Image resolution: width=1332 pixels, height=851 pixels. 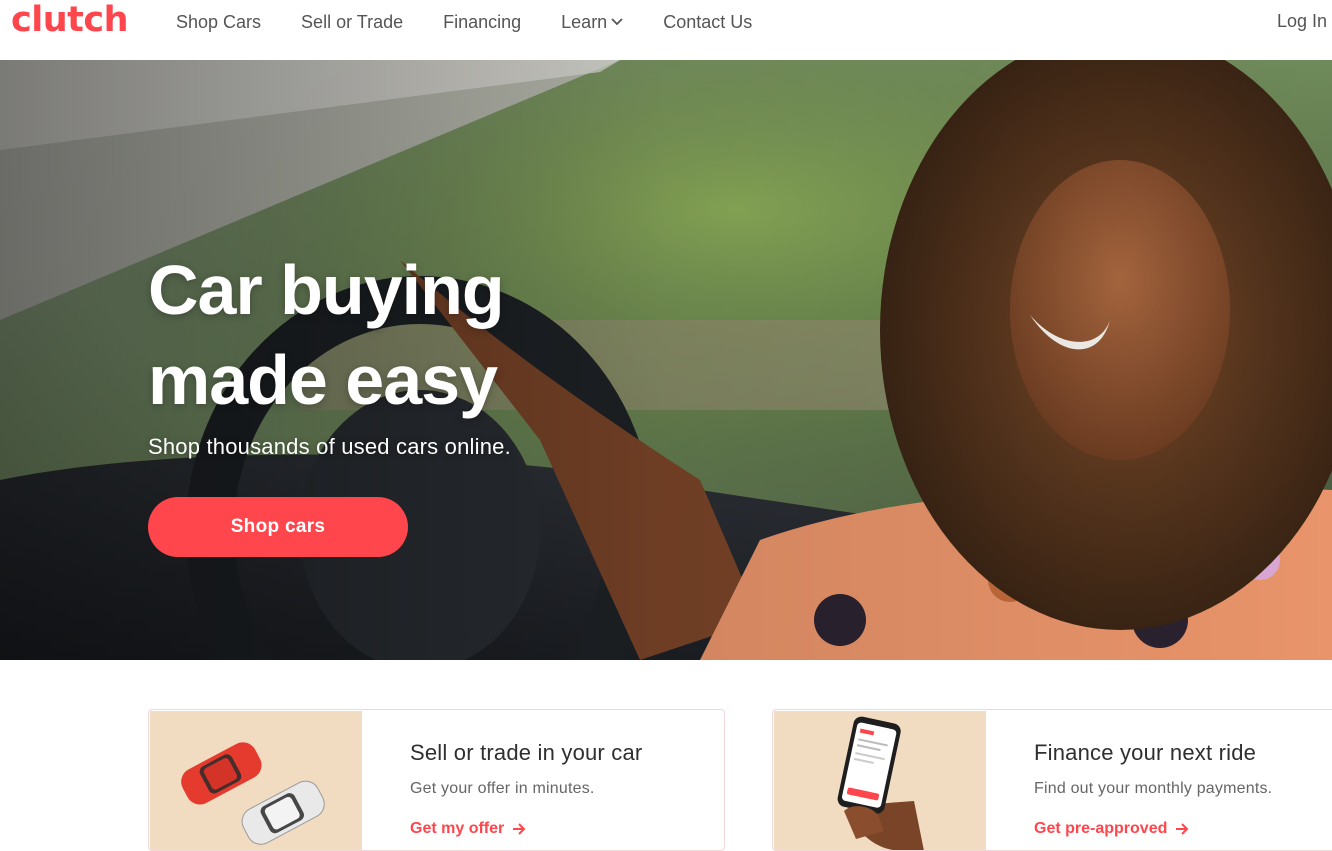 I want to click on nav-financing: Financing, so click(x=482, y=22).